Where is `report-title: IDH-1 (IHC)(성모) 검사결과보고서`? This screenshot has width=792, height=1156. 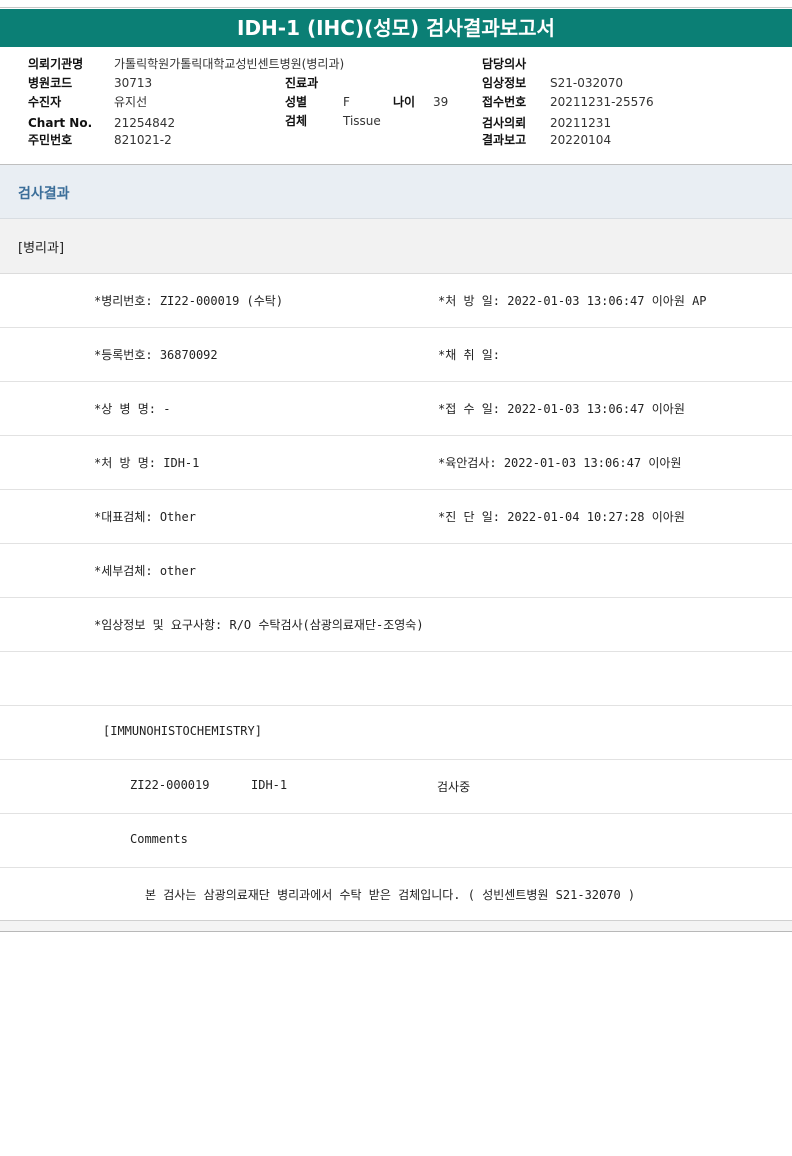
report-title: IDH-1 (IHC)(성모) 검사결과보고서 is located at coordinates (396, 28).